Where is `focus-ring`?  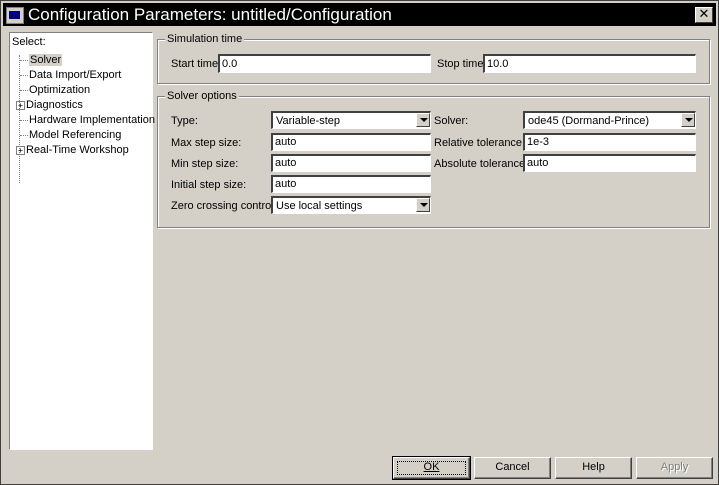
focus-ring is located at coordinates (431, 468).